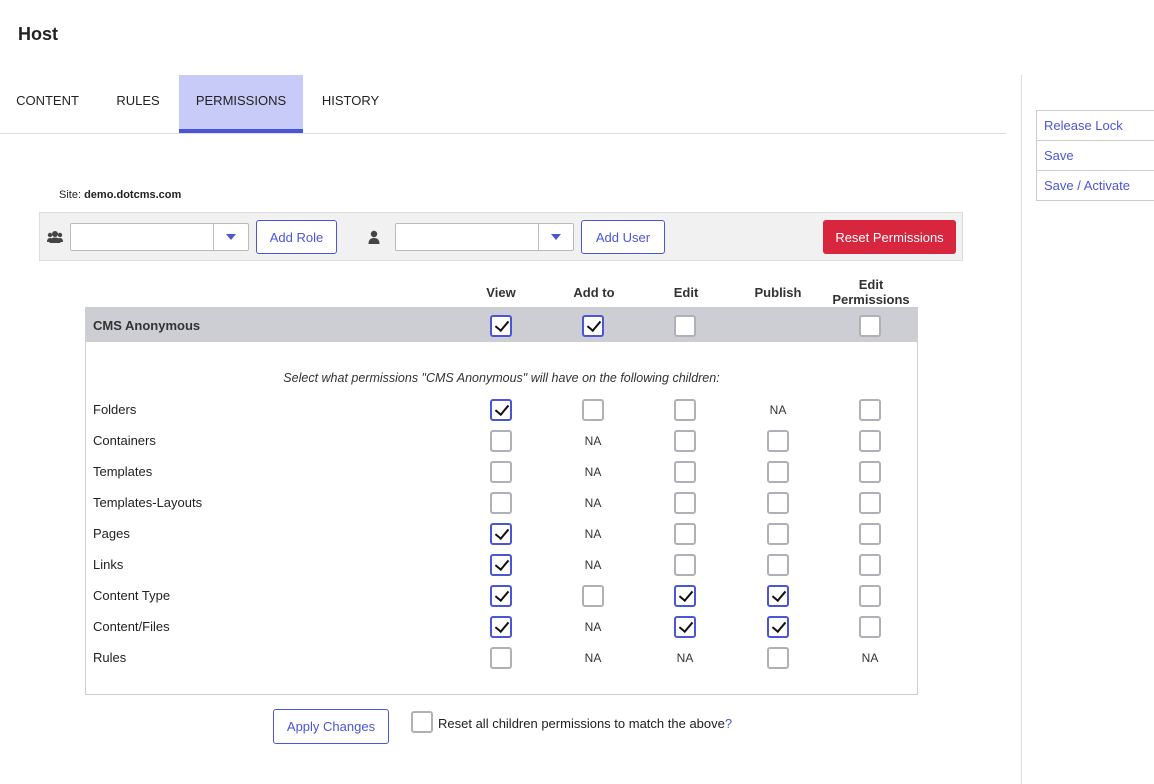  I want to click on role-edit-checkbox, so click(685, 326).